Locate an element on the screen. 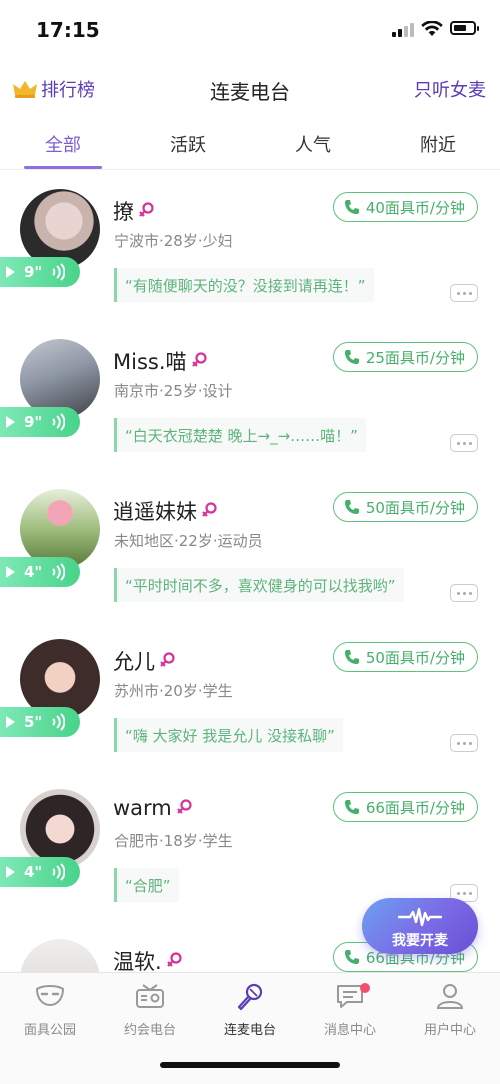 This screenshot has height=1084, width=500. host-name-row: 撩 is located at coordinates (133, 211).